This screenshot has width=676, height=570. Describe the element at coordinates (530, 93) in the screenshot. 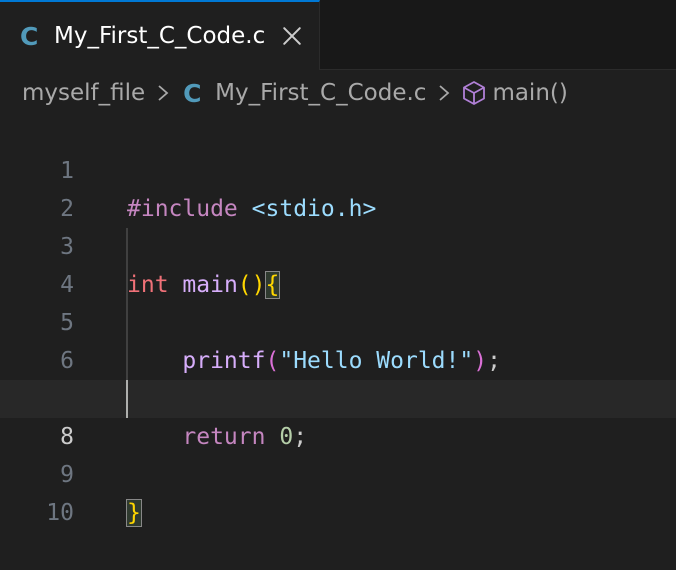

I see `breadcrumb-symbol-label: main()` at that location.